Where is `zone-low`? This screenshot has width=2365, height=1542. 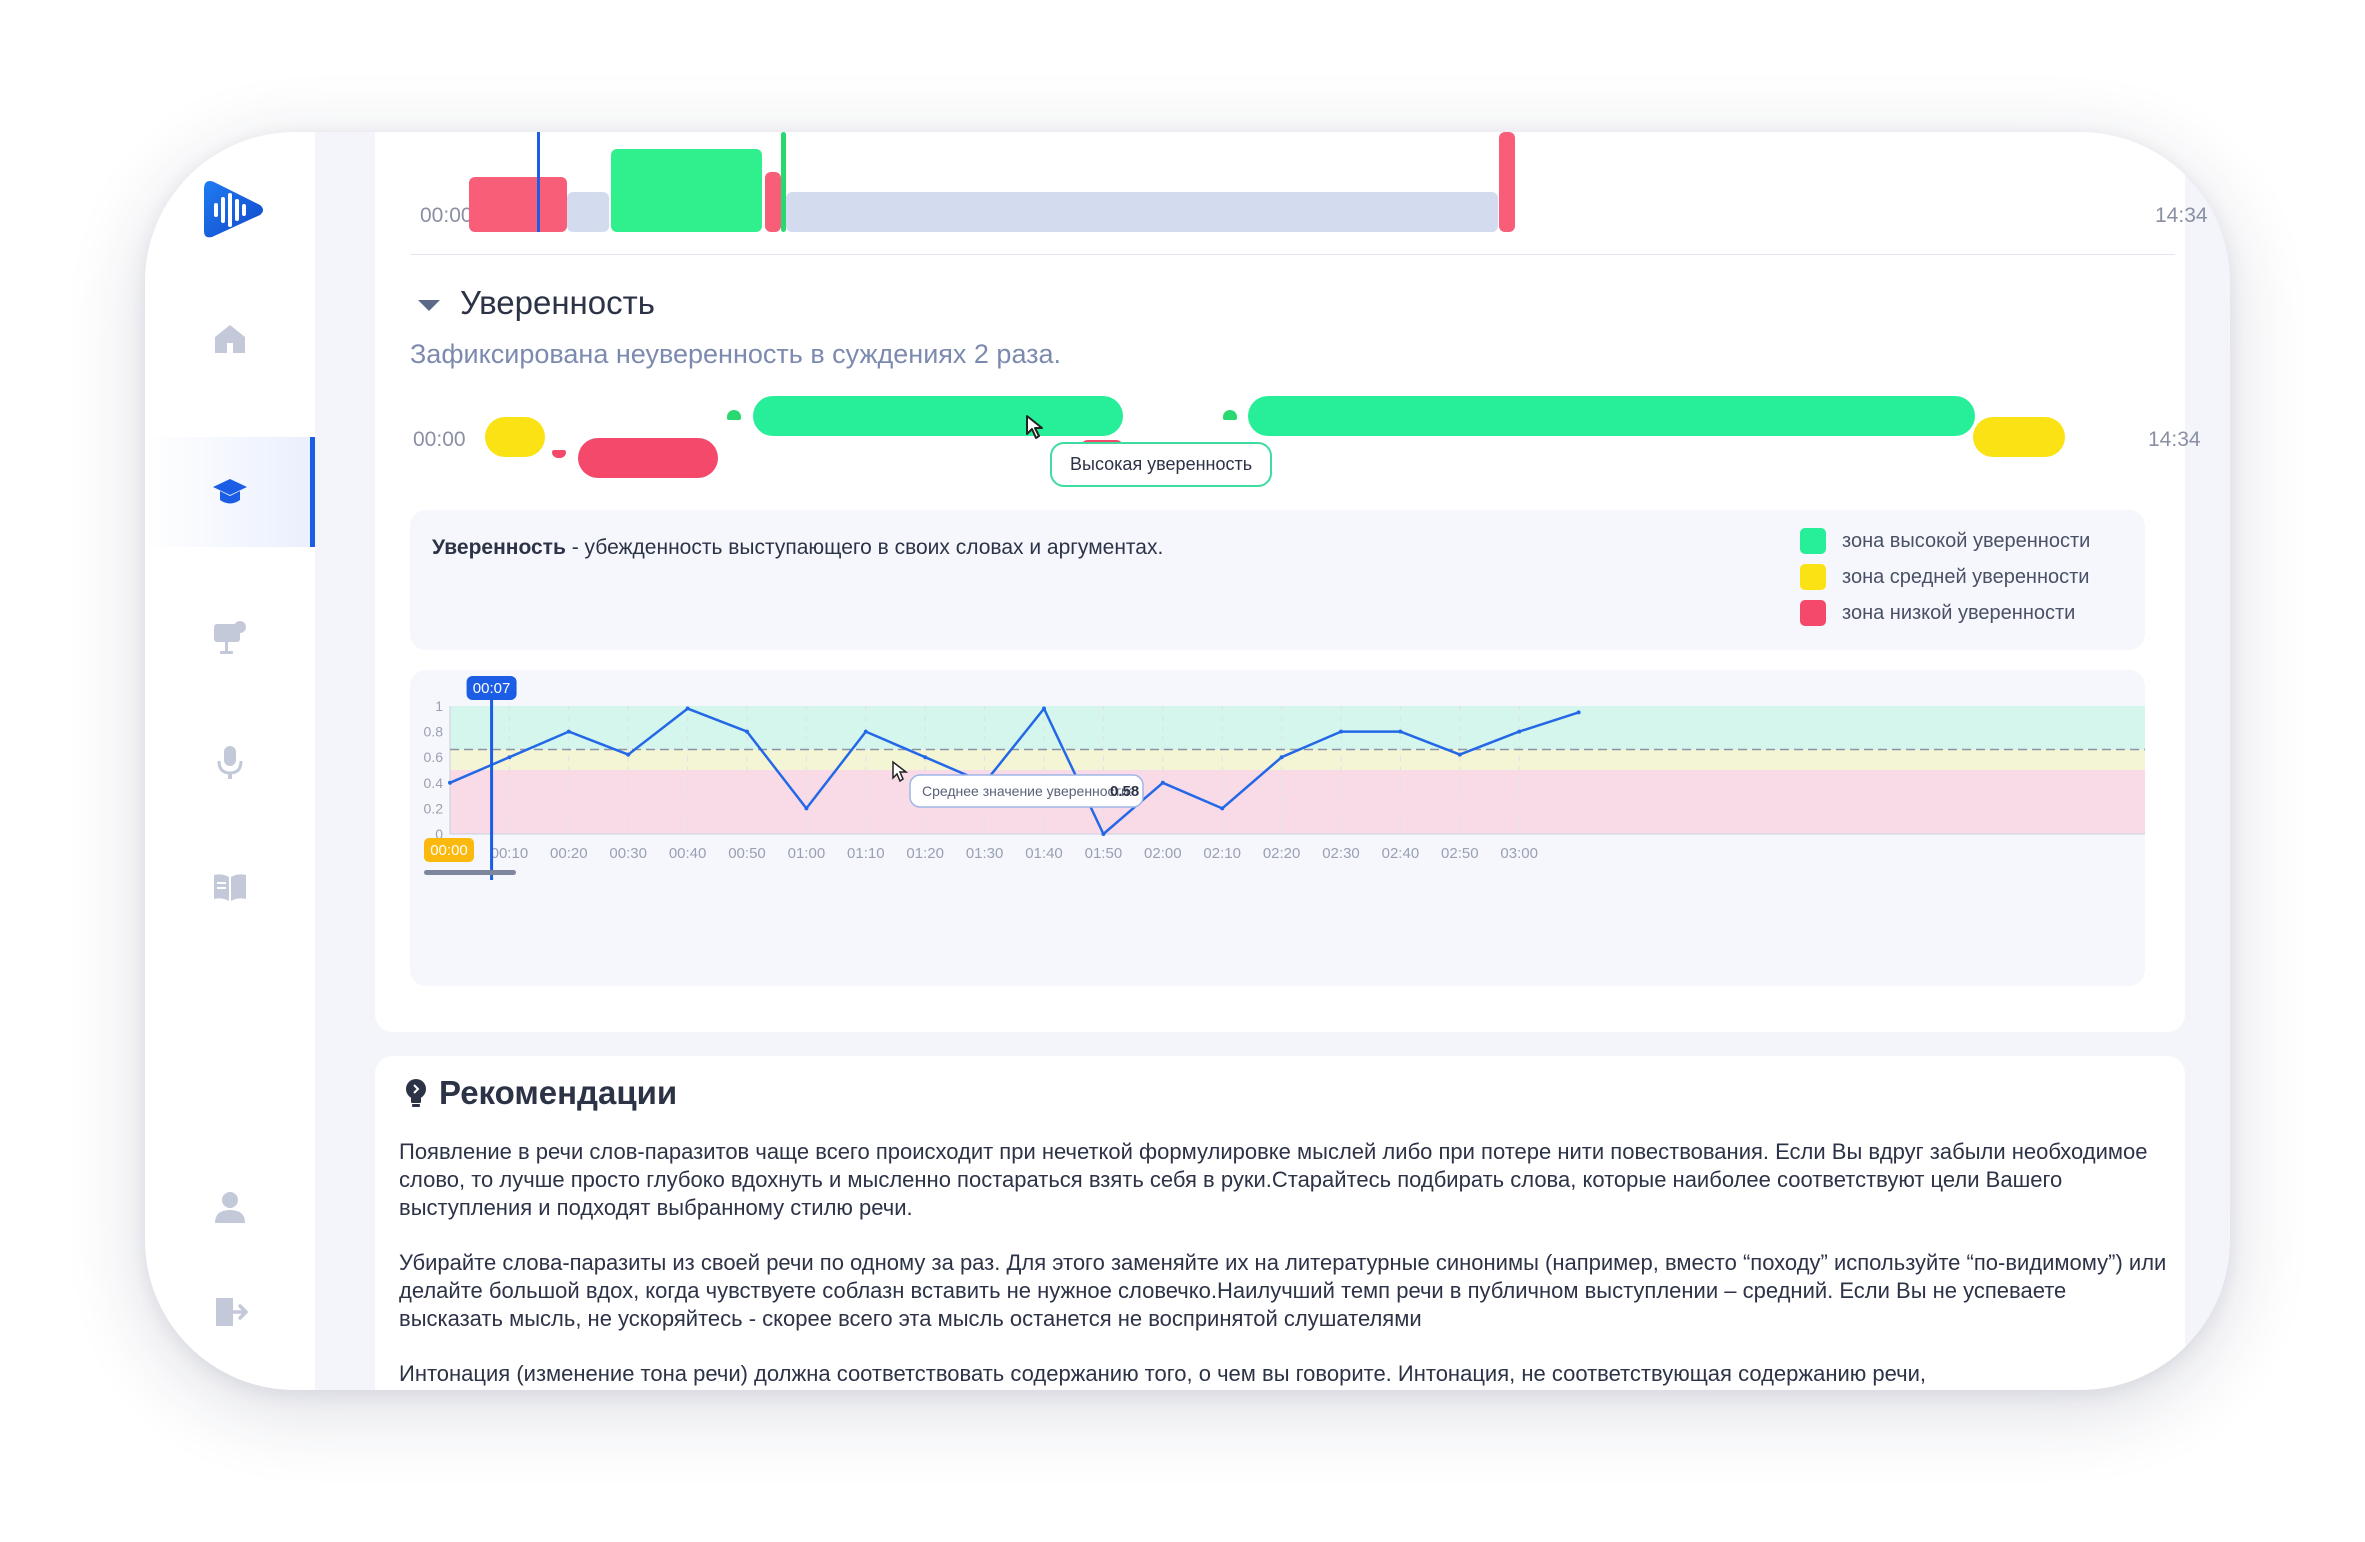
zone-low is located at coordinates (1297, 802).